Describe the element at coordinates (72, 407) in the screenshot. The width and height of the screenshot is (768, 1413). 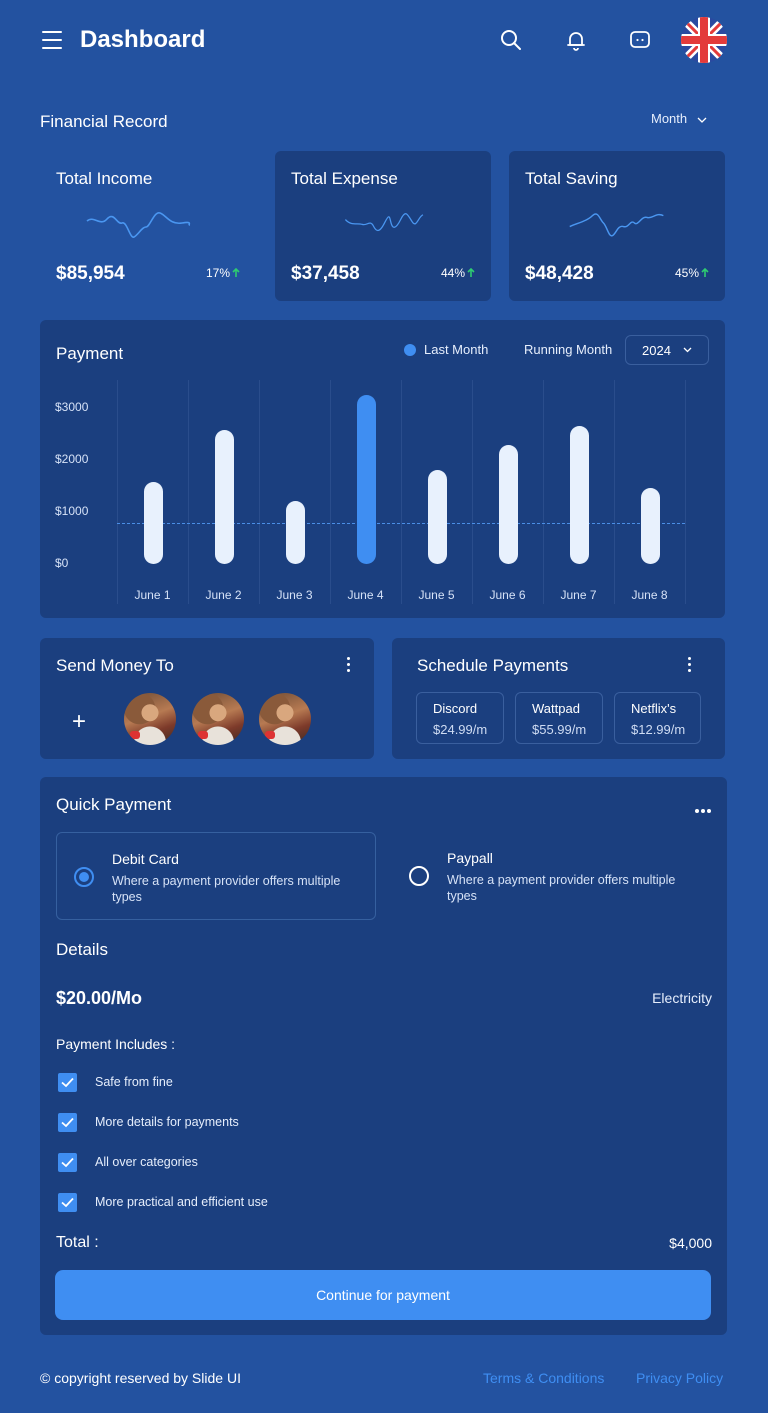
I see `y-tick-label: $3000` at that location.